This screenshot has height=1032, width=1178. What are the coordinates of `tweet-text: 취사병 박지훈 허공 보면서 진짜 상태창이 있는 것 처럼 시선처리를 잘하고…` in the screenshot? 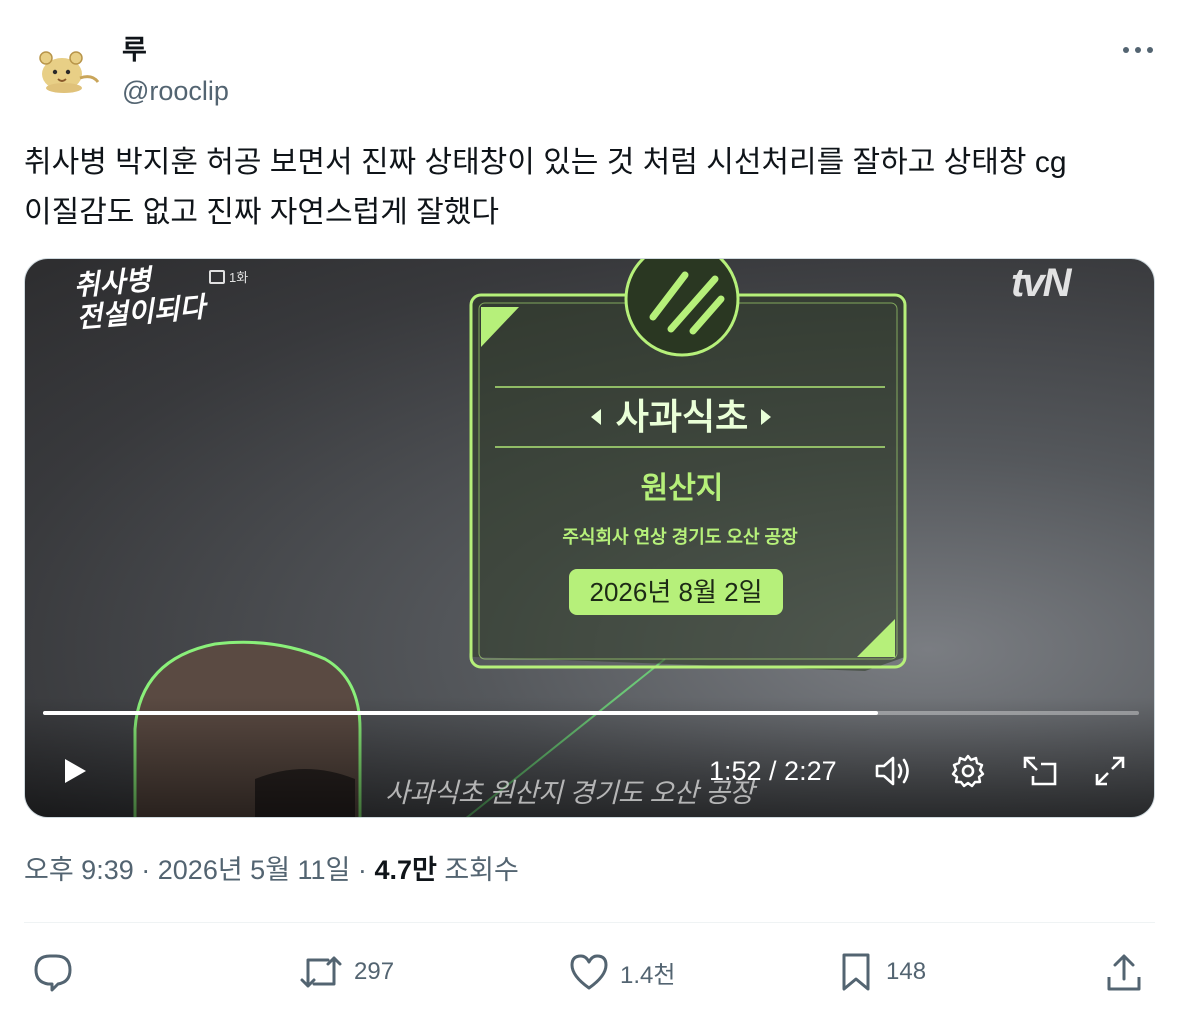 It's located at (584, 188).